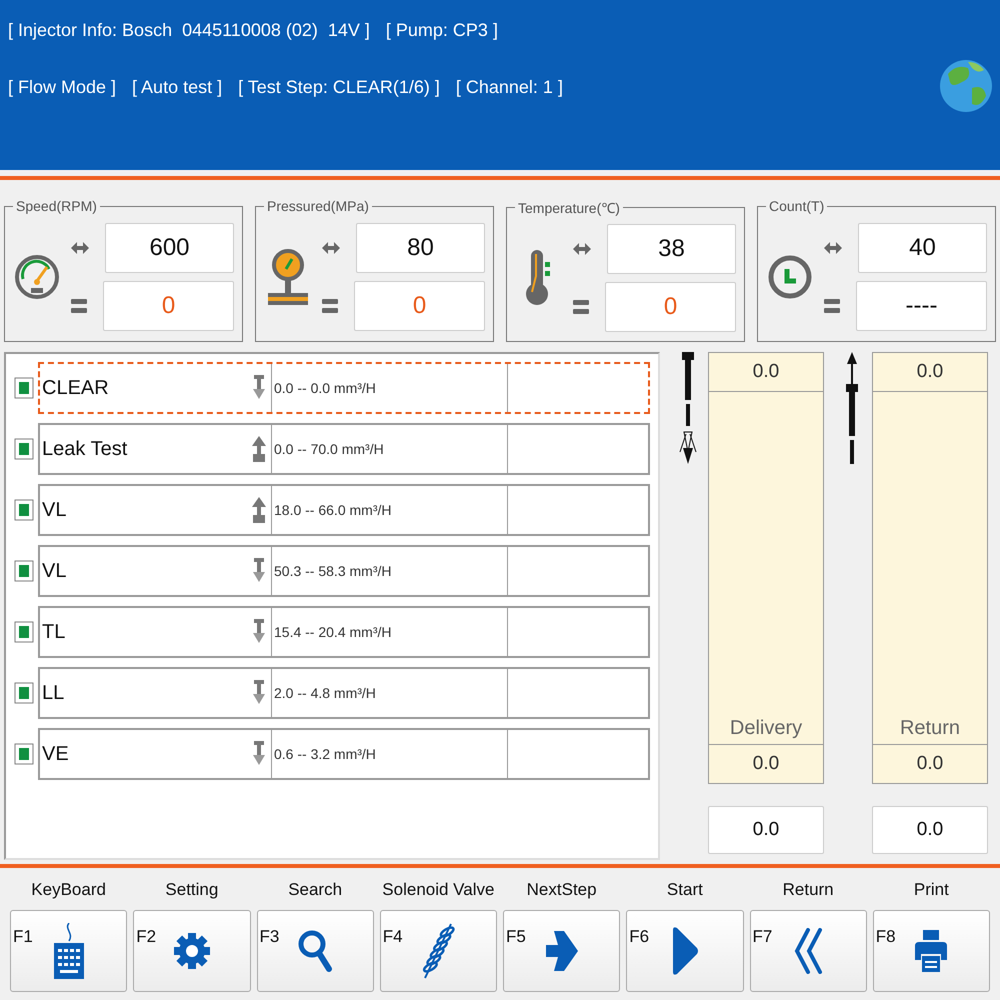  What do you see at coordinates (333, 632) in the screenshot?
I see `step-range: 15.4 -- 20.4 mm³/H` at bounding box center [333, 632].